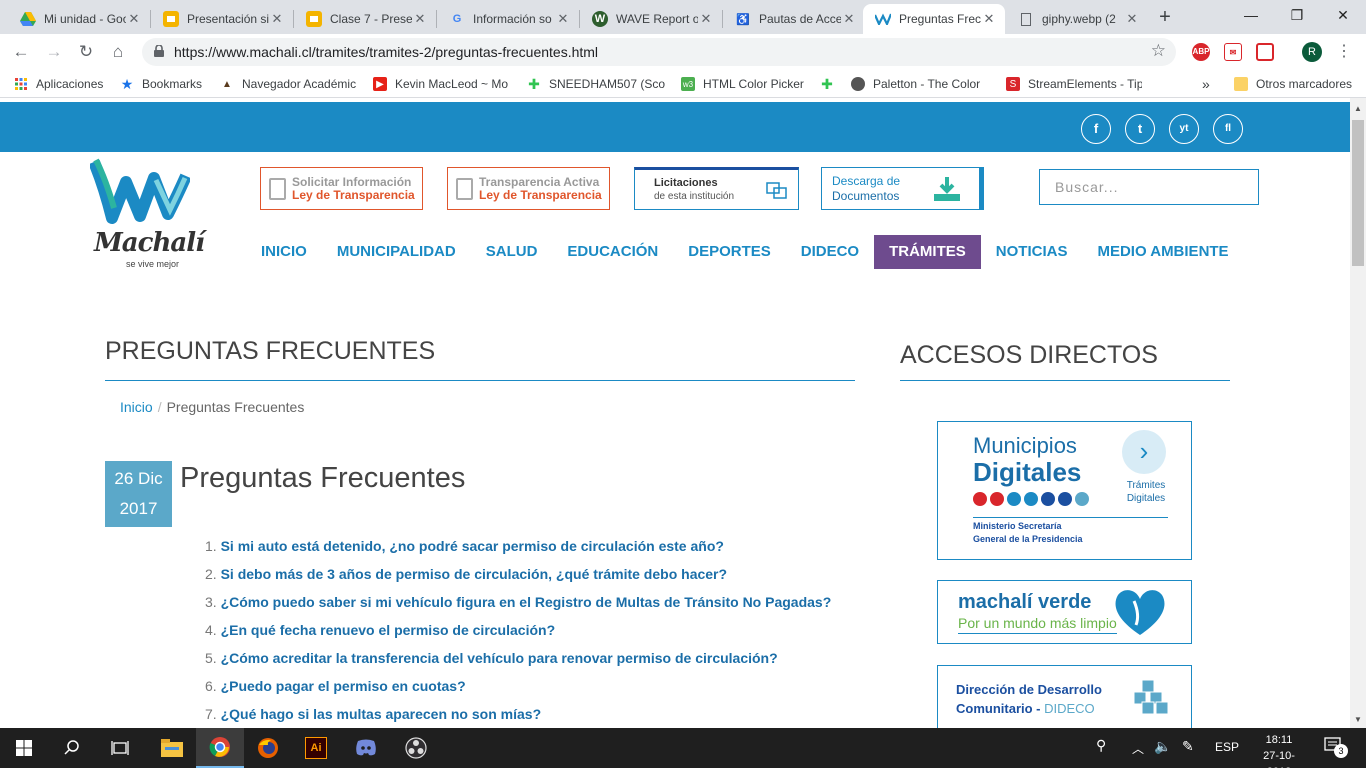 The width and height of the screenshot is (1366, 780). I want to click on bookmark-aplicaciones: Aplicaciones, so click(58, 84).